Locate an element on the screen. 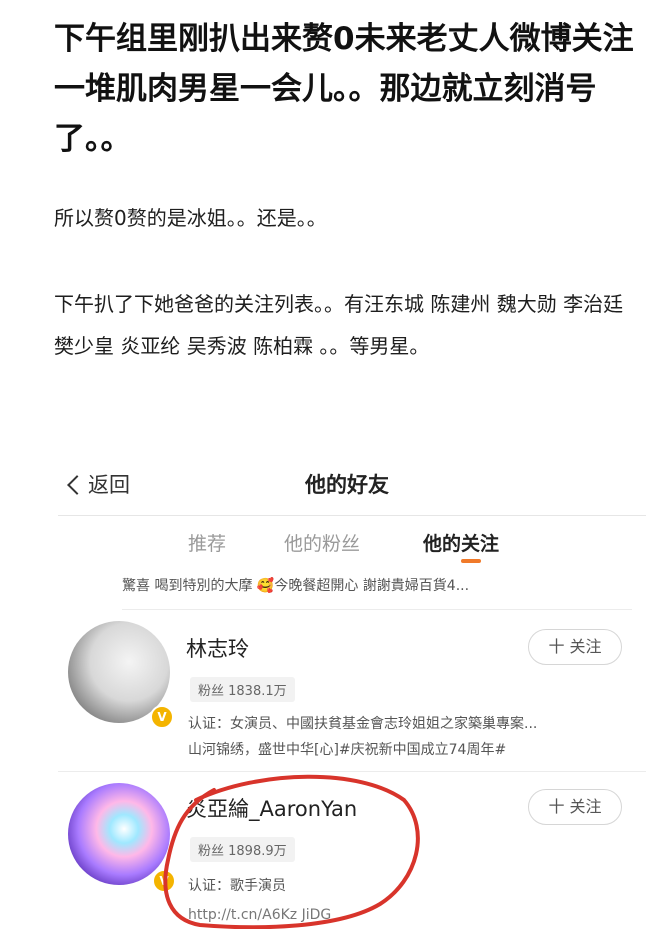  tab-bar: 推荐 他的粉丝 他的关注 is located at coordinates (347, 549).